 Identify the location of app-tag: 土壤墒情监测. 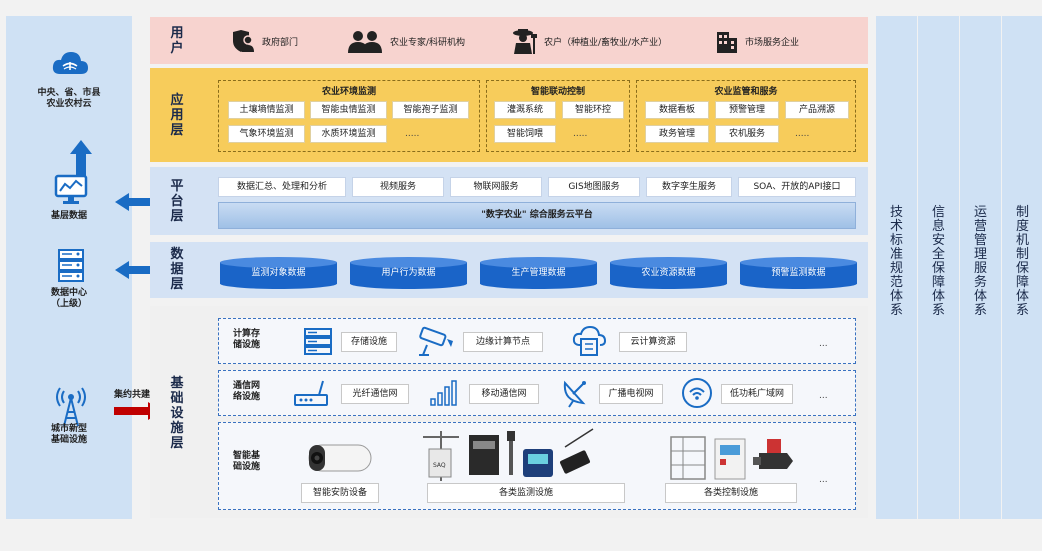
(266, 110).